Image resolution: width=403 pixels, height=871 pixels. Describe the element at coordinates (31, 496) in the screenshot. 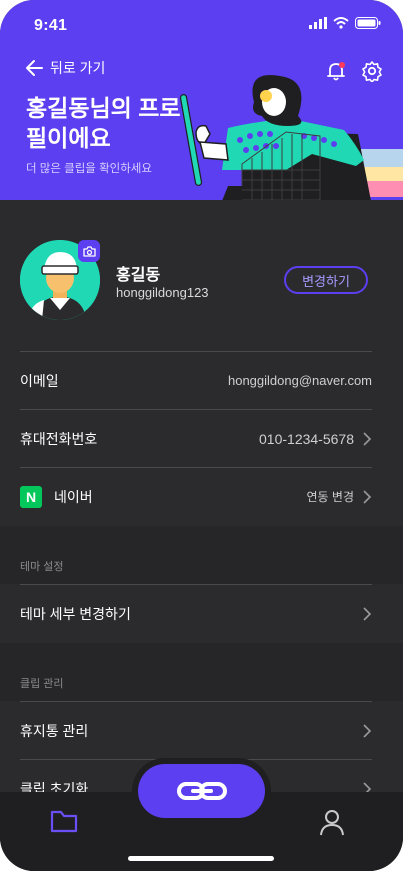

I see `naver-logo-icon: N` at that location.